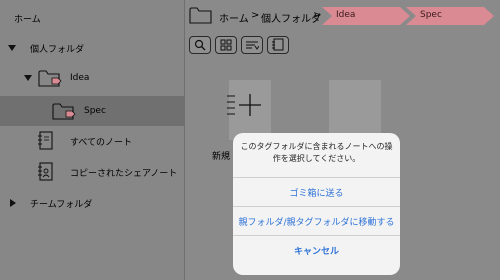 This screenshot has width=500, height=280. What do you see at coordinates (13, 203) in the screenshot?
I see `chevron-right-icon` at bounding box center [13, 203].